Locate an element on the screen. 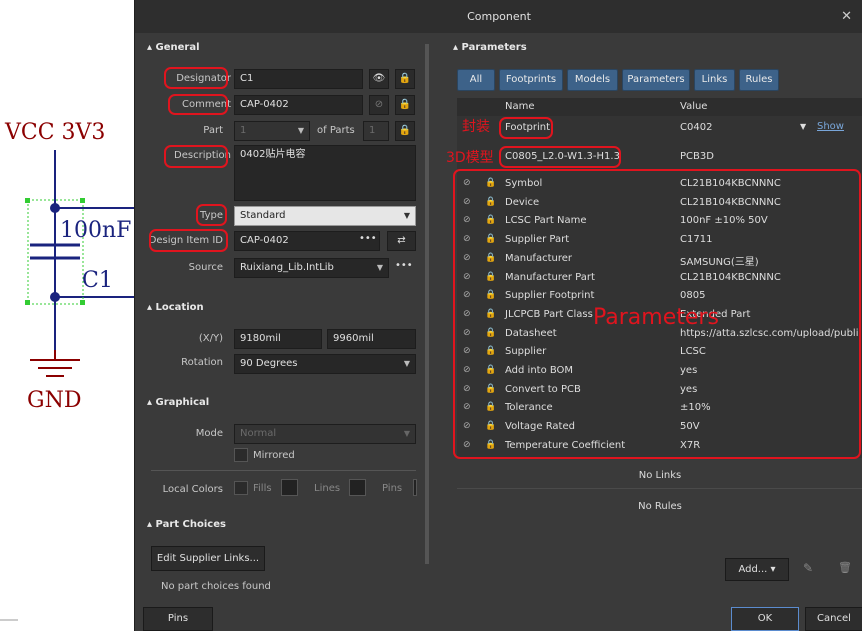  model3d-annotation: 3D模型 is located at coordinates (470, 158).